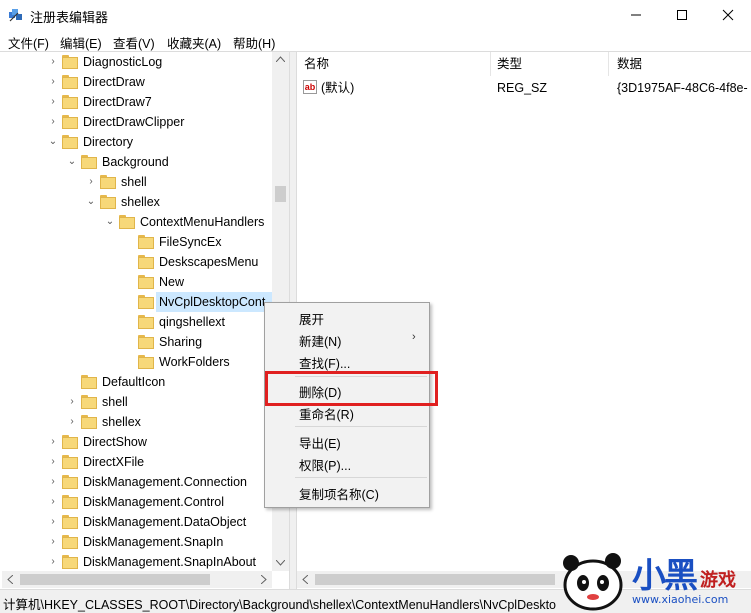  I want to click on scroll-right-icon, so click(264, 579).